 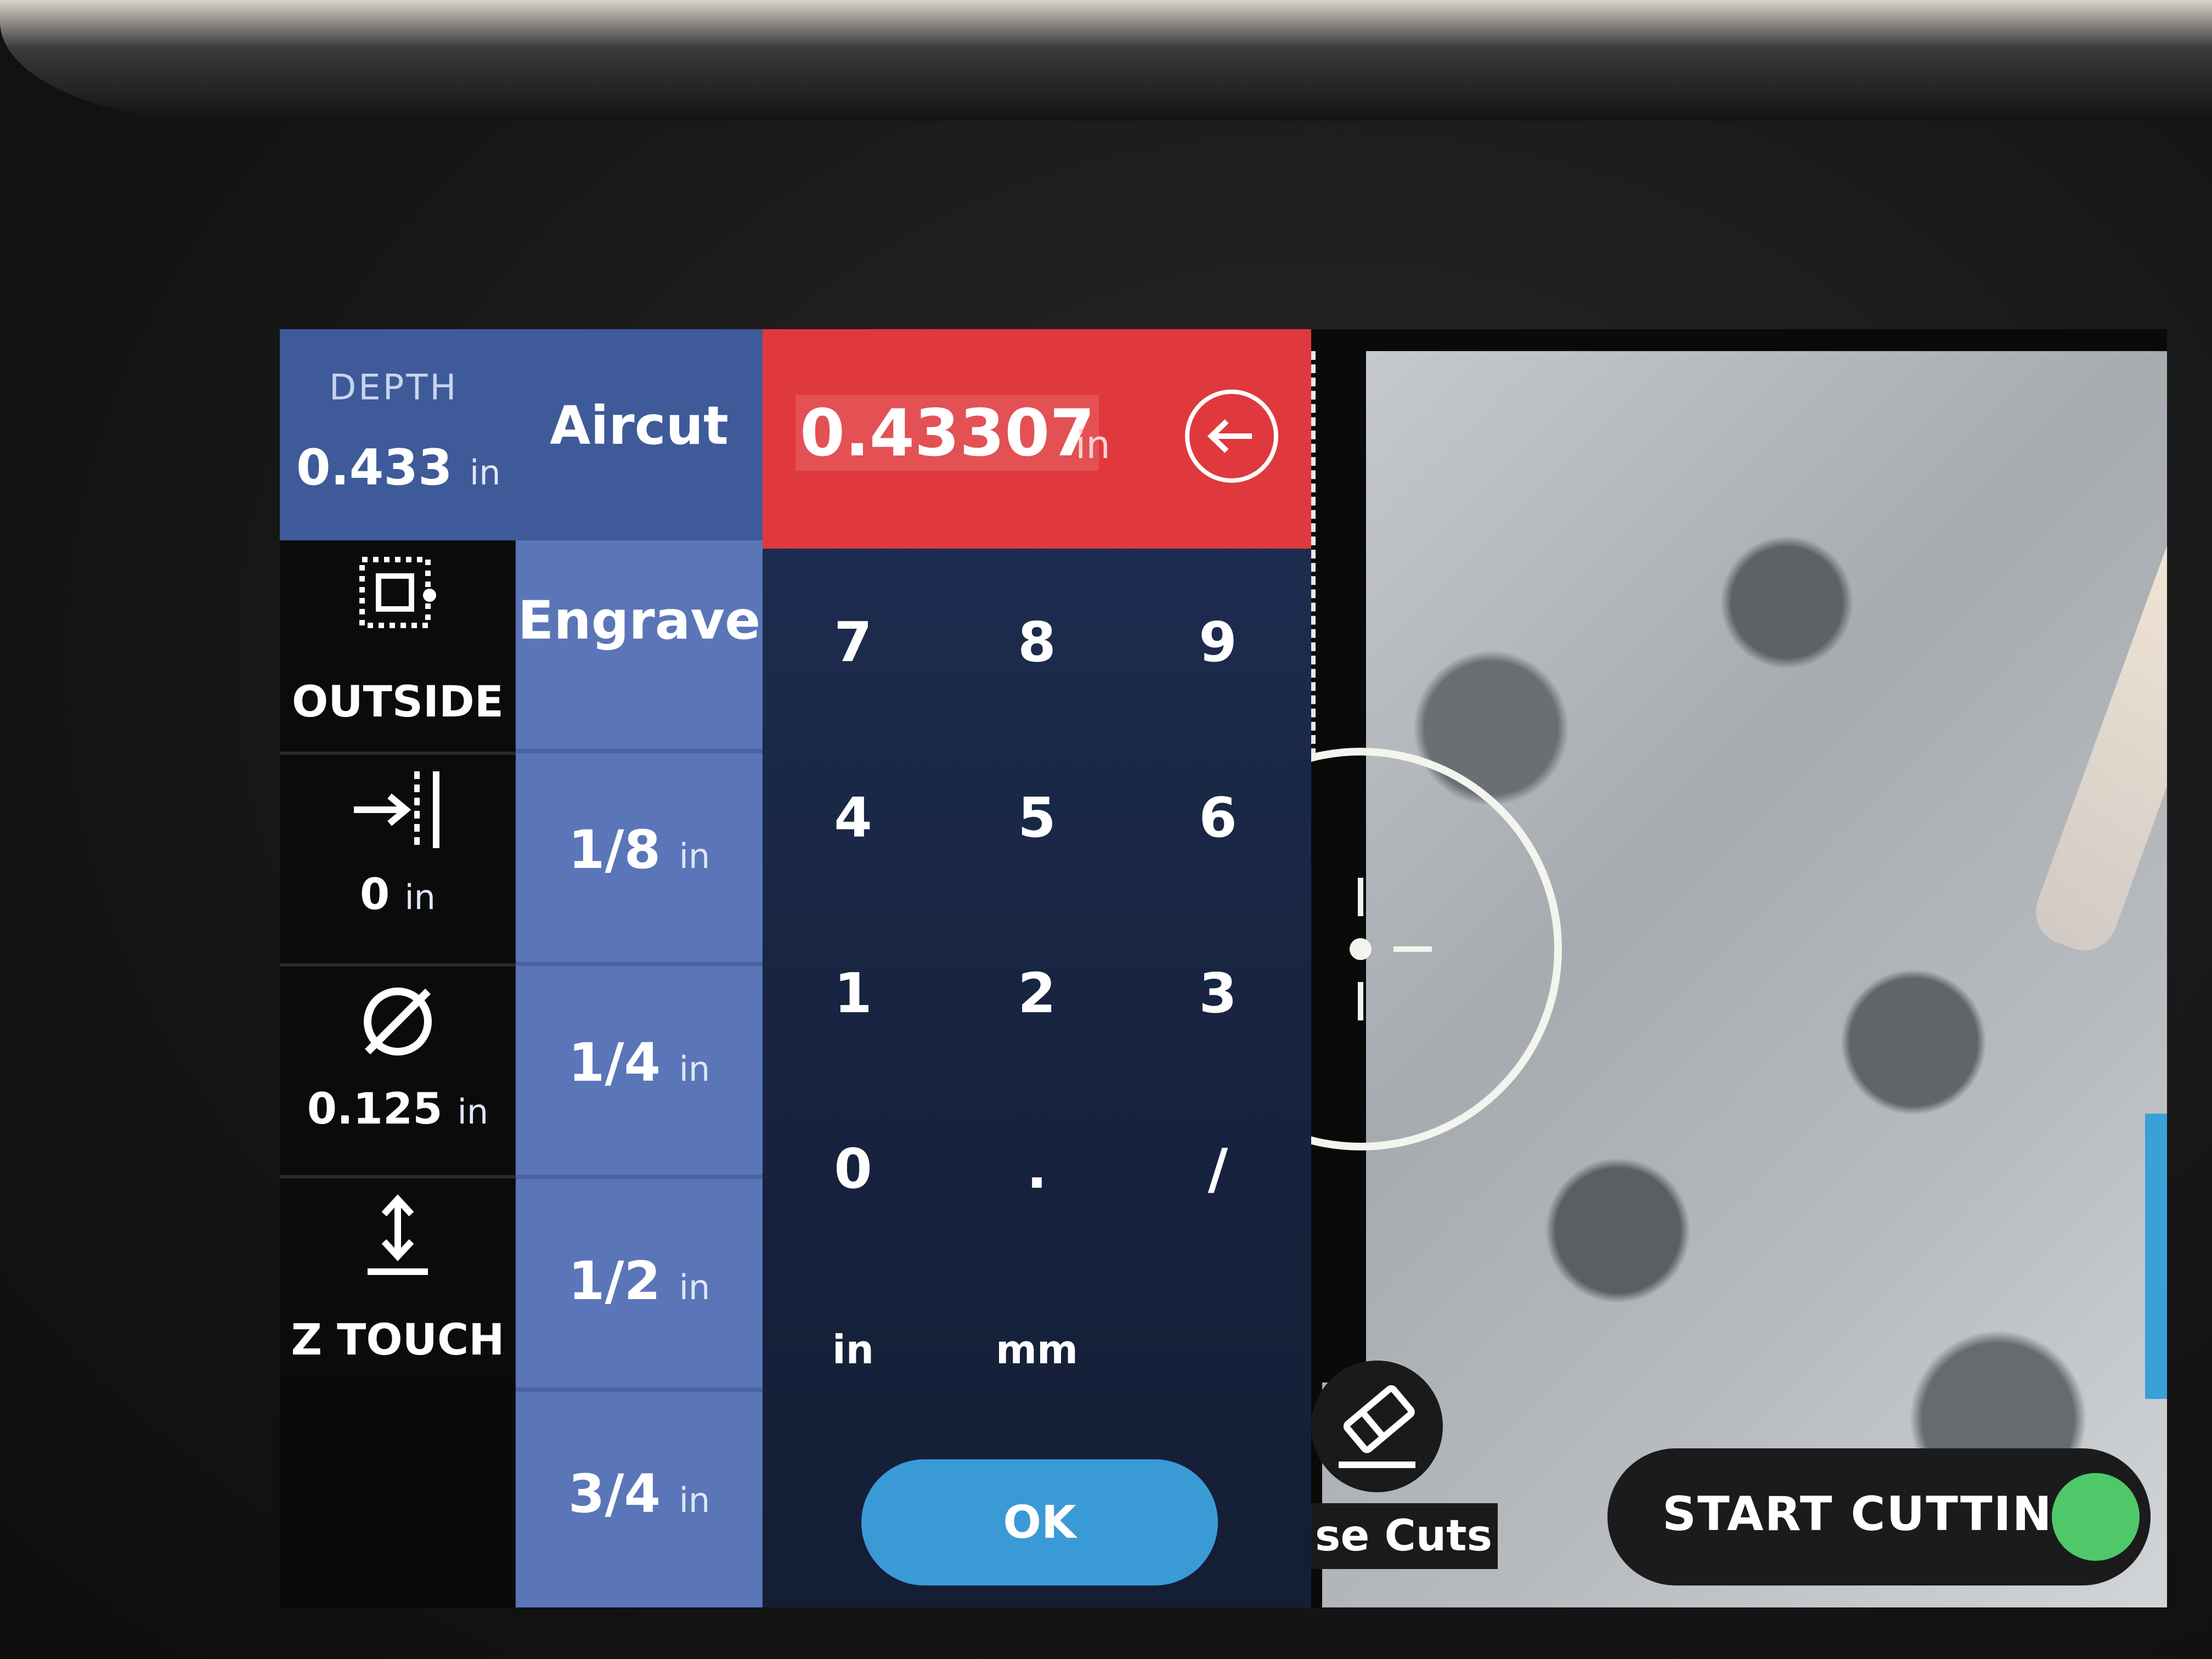 I want to click on key-slash: /, so click(x=1218, y=1169).